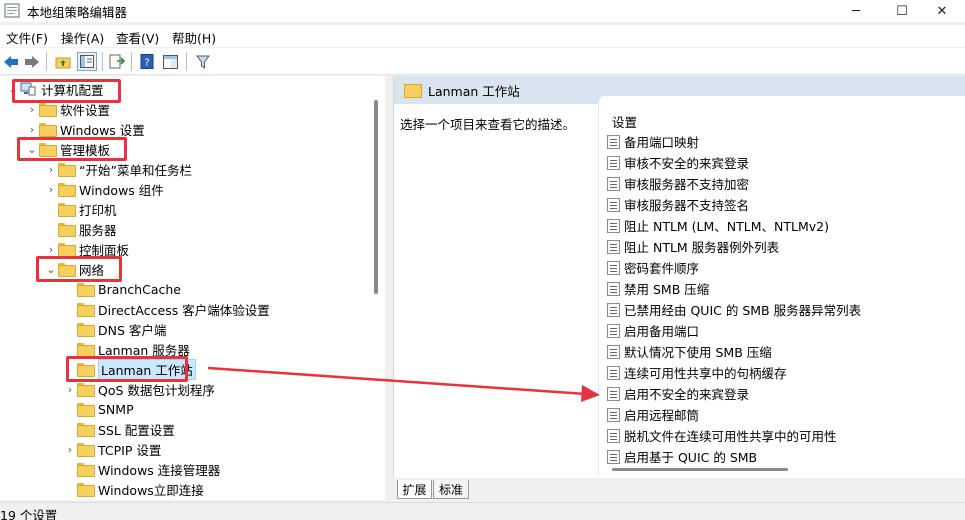  I want to click on menu-file: 文件(F), so click(27, 37).